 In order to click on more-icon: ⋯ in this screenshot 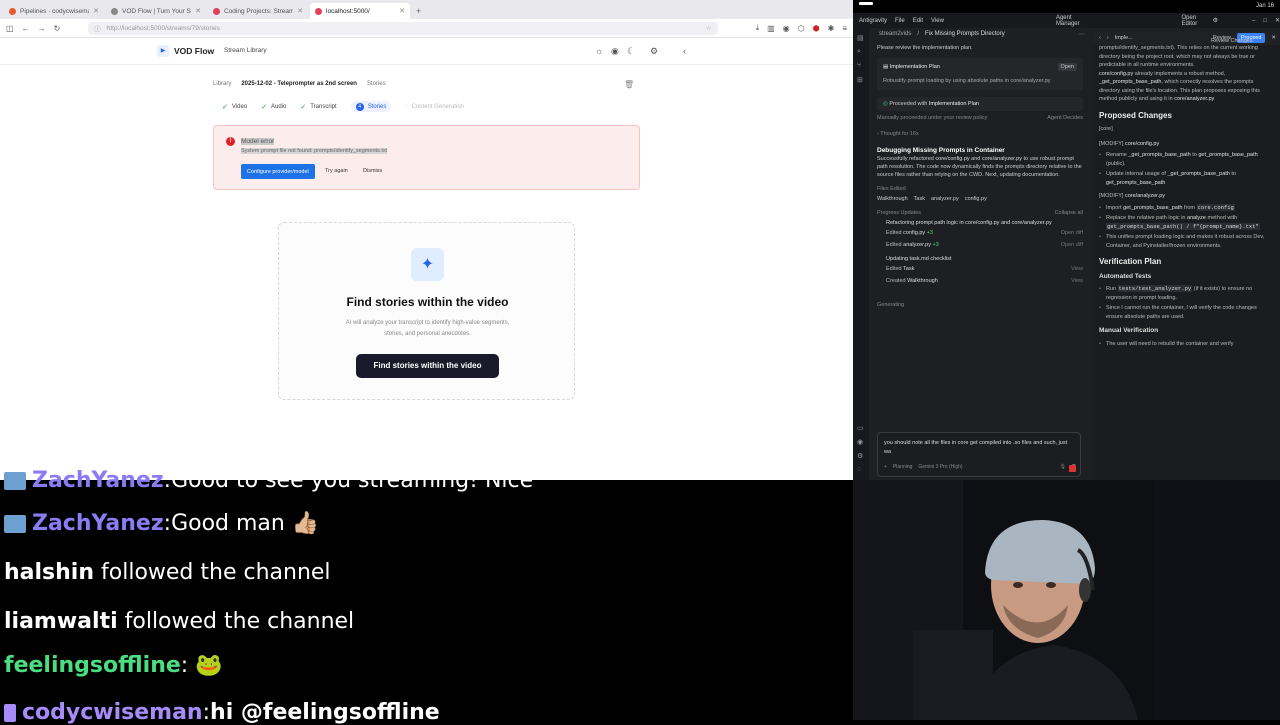, I will do `click(1082, 37)`.